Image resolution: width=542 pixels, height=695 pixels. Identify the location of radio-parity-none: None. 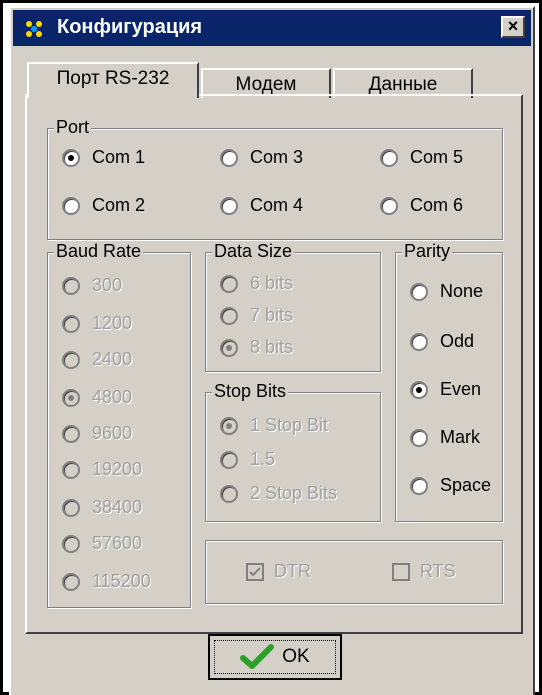
(446, 291).